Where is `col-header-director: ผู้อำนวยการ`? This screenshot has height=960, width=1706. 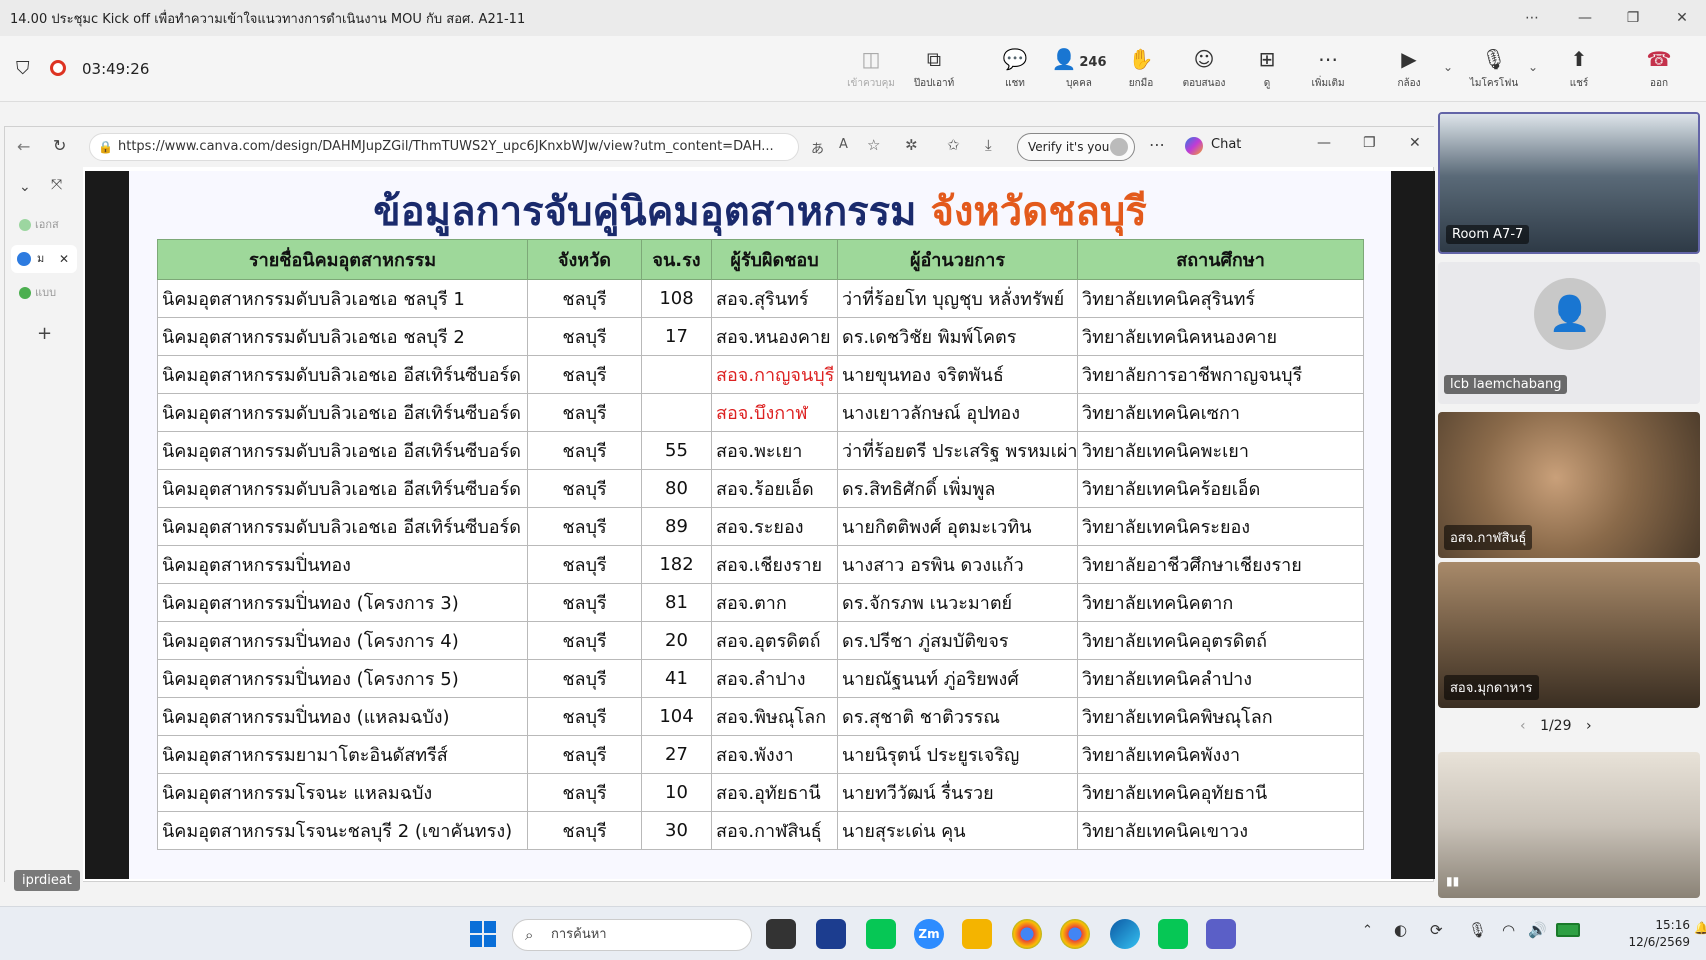 col-header-director: ผู้อำนวยการ is located at coordinates (957, 259).